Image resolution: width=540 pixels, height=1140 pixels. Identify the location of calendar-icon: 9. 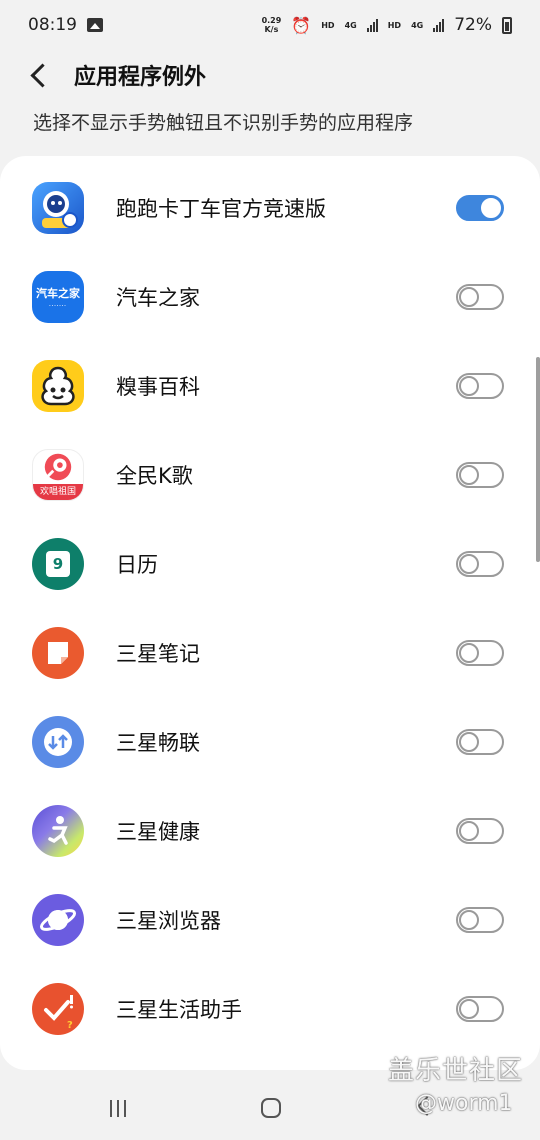
(58, 563).